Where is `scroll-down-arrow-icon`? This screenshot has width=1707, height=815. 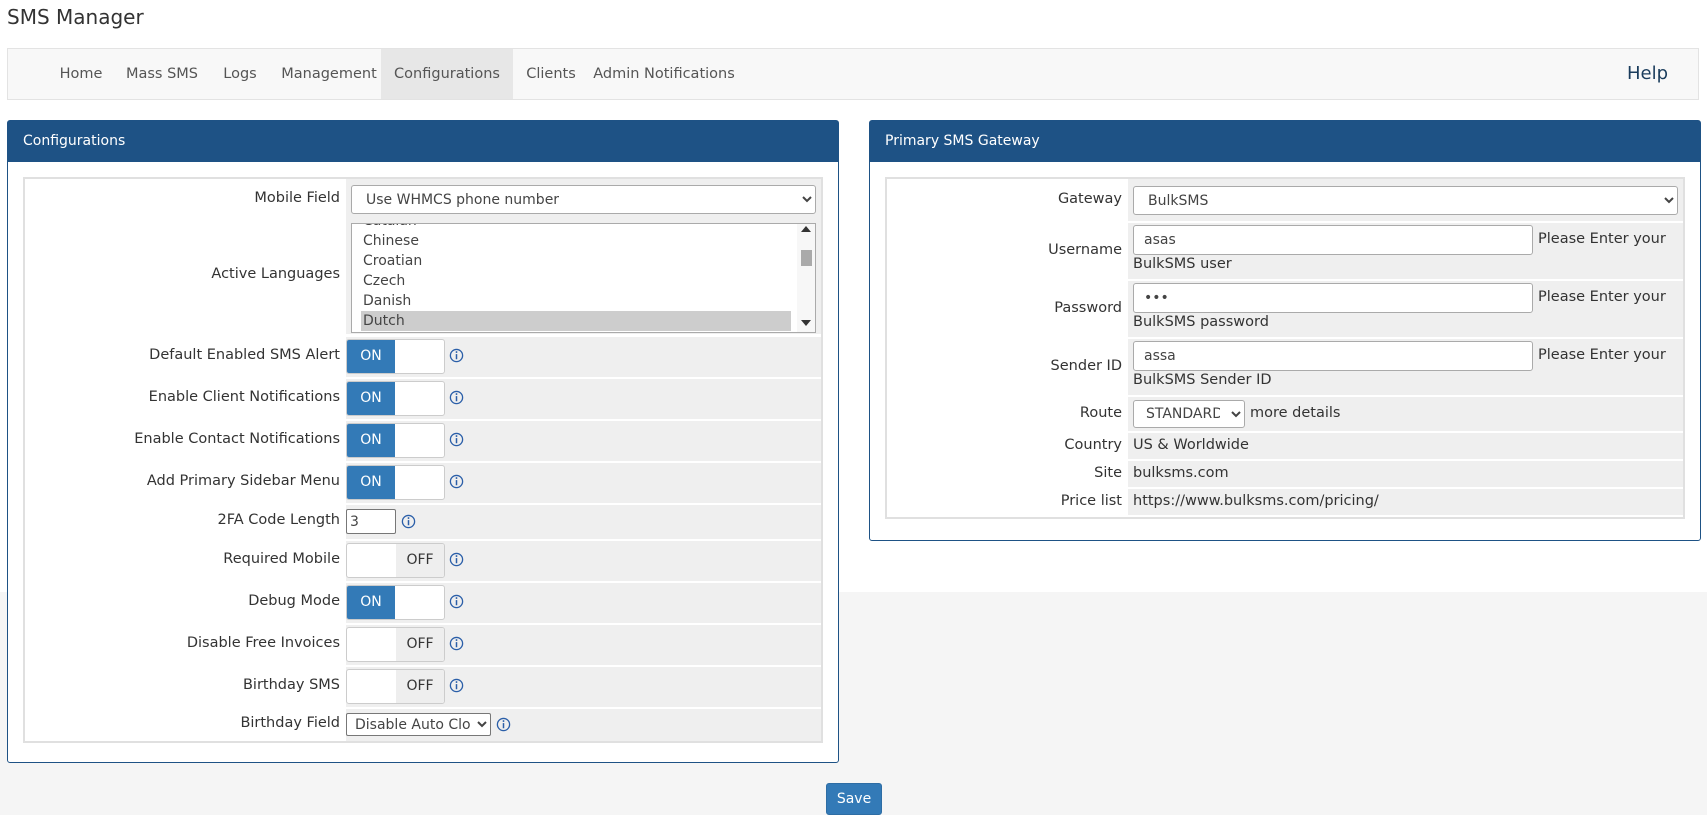
scroll-down-arrow-icon is located at coordinates (806, 323).